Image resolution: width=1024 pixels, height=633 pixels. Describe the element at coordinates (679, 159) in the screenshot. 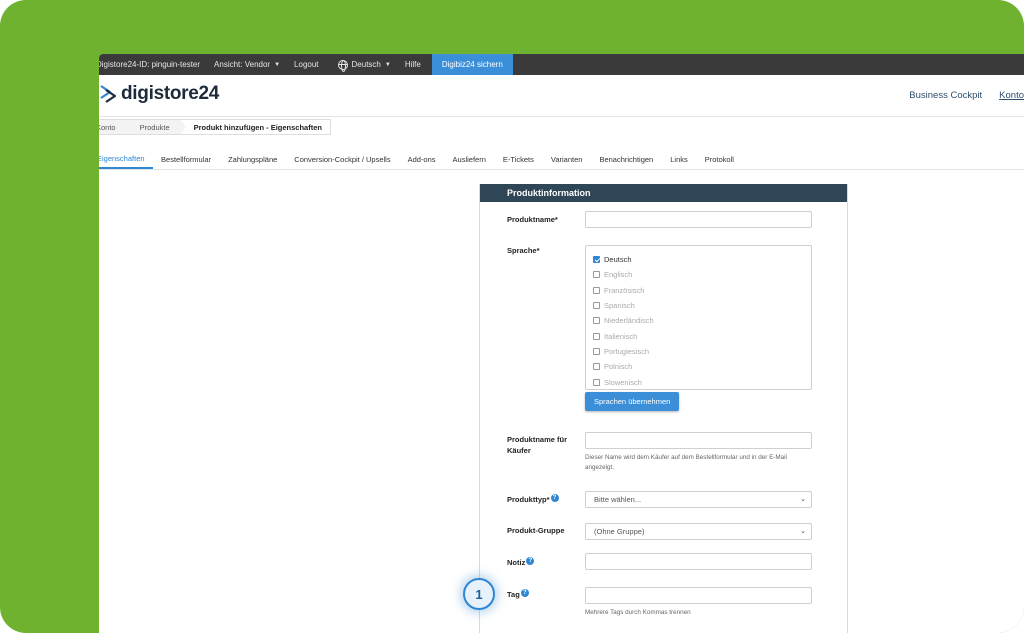

I see `tab-links: Links` at that location.